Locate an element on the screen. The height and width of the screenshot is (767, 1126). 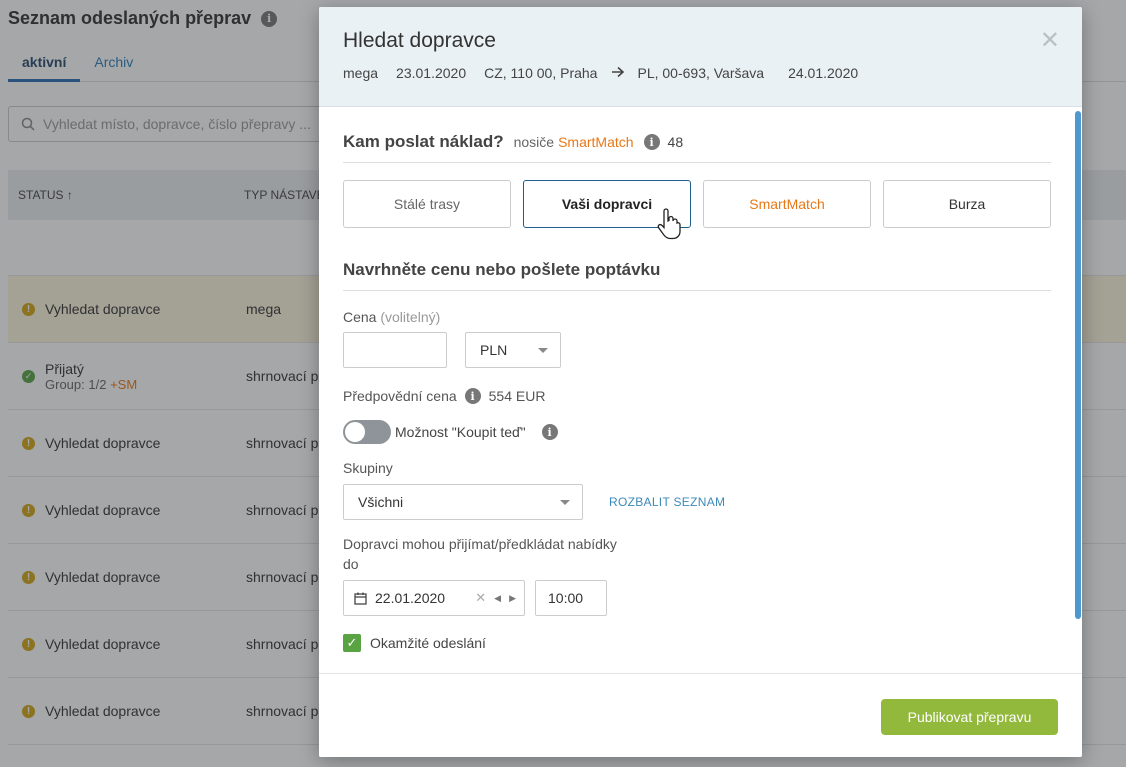
close-icon: ✕ is located at coordinates (1050, 41).